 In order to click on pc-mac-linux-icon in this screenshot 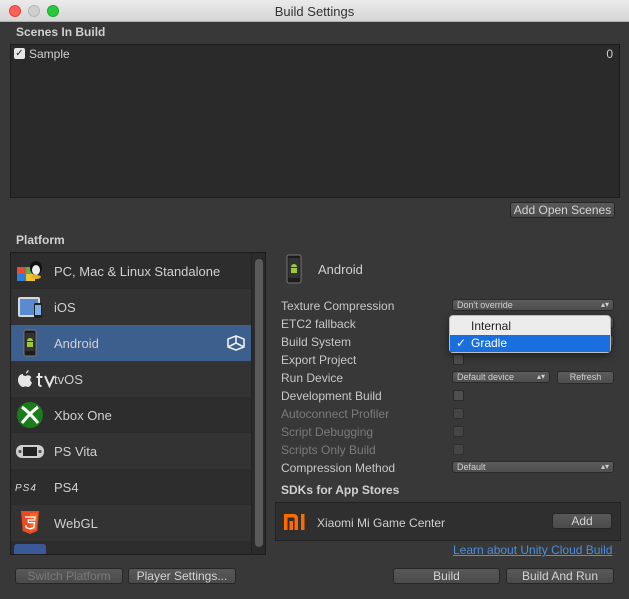, I will do `click(29, 271)`.